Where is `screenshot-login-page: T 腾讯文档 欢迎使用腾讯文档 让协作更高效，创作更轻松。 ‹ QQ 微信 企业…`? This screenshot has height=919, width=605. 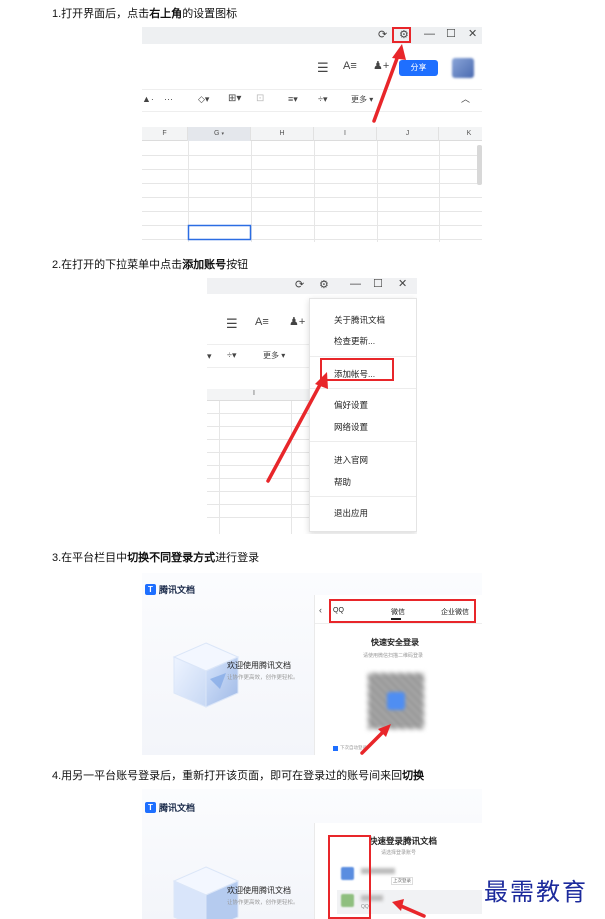 screenshot-login-page: T 腾讯文档 欢迎使用腾讯文档 让协作更高效，创作更轻松。 ‹ QQ 微信 企业… is located at coordinates (312, 664).